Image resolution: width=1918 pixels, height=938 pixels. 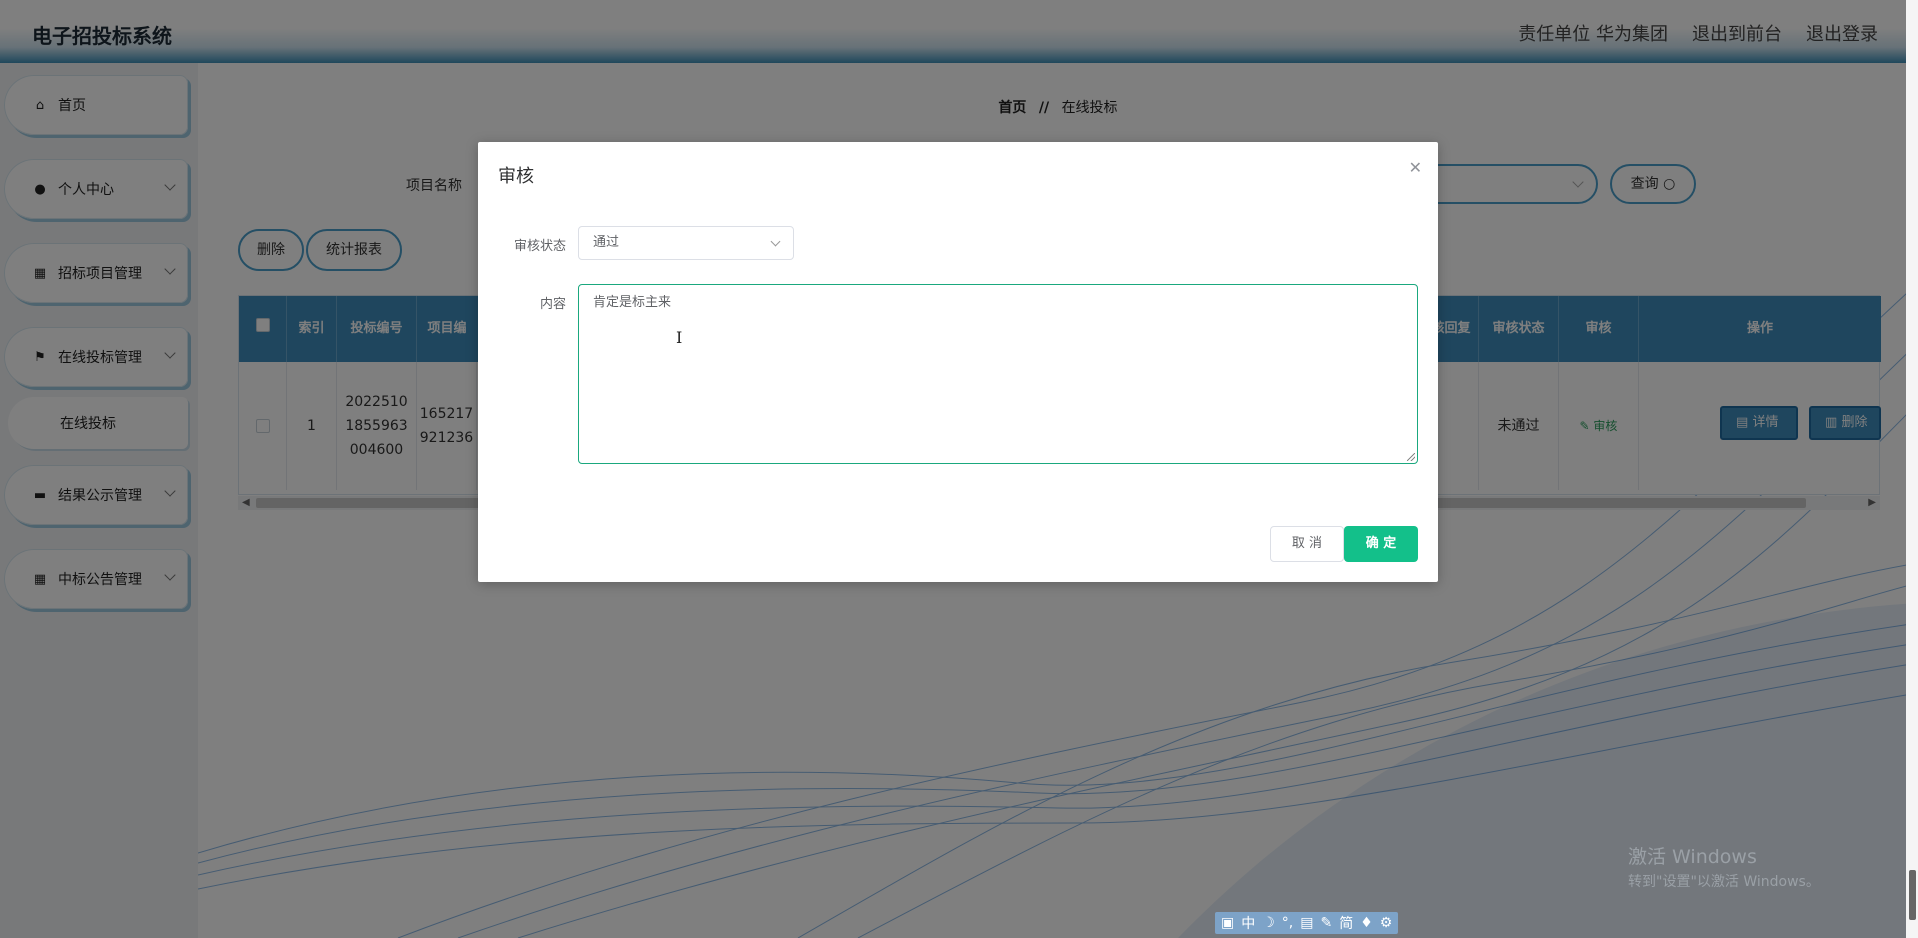 What do you see at coordinates (1307, 544) in the screenshot?
I see `cancel-button: 取 消` at bounding box center [1307, 544].